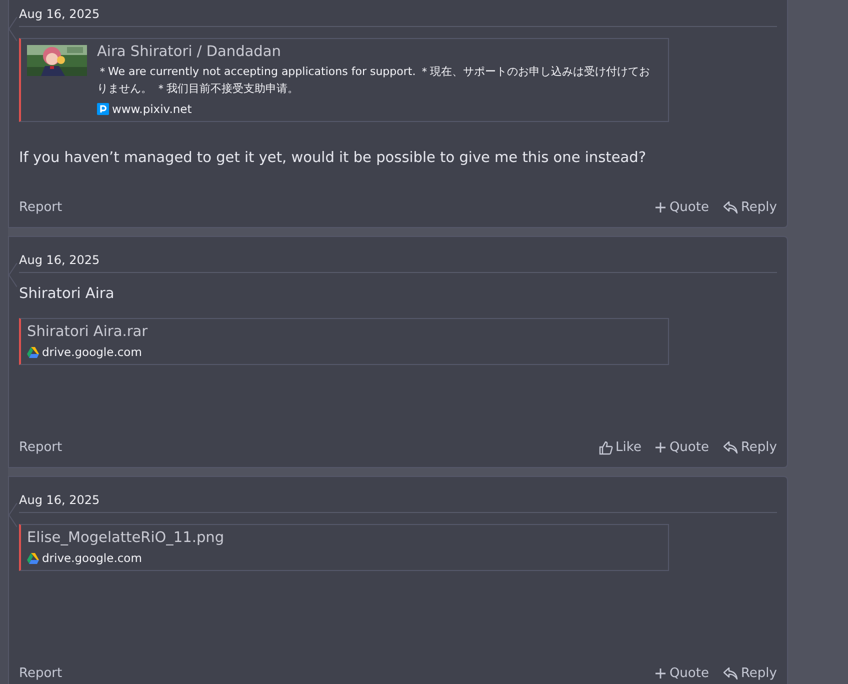  Describe the element at coordinates (605, 447) in the screenshot. I see `thumbs-up-icon` at that location.